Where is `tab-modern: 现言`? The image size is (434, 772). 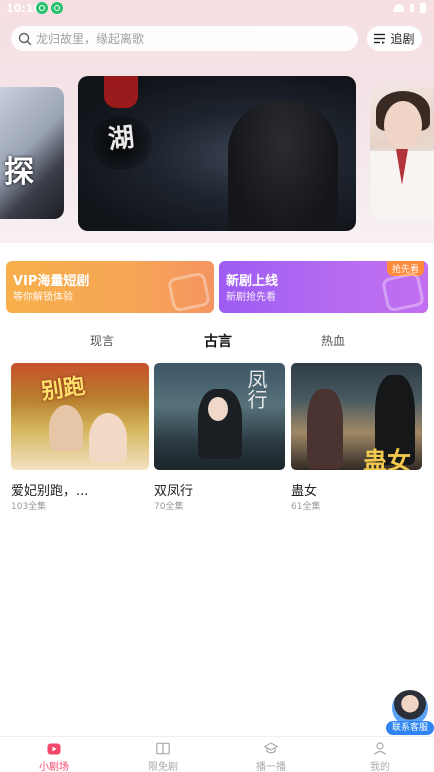
tab-modern: 现言 is located at coordinates (102, 340).